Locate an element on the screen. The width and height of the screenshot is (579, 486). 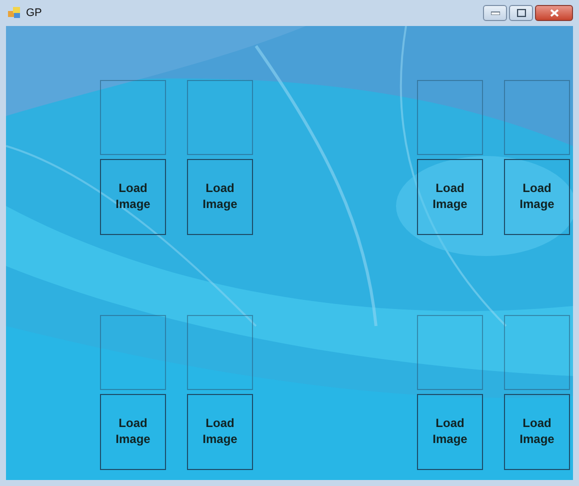
maximize-icon is located at coordinates (521, 13).